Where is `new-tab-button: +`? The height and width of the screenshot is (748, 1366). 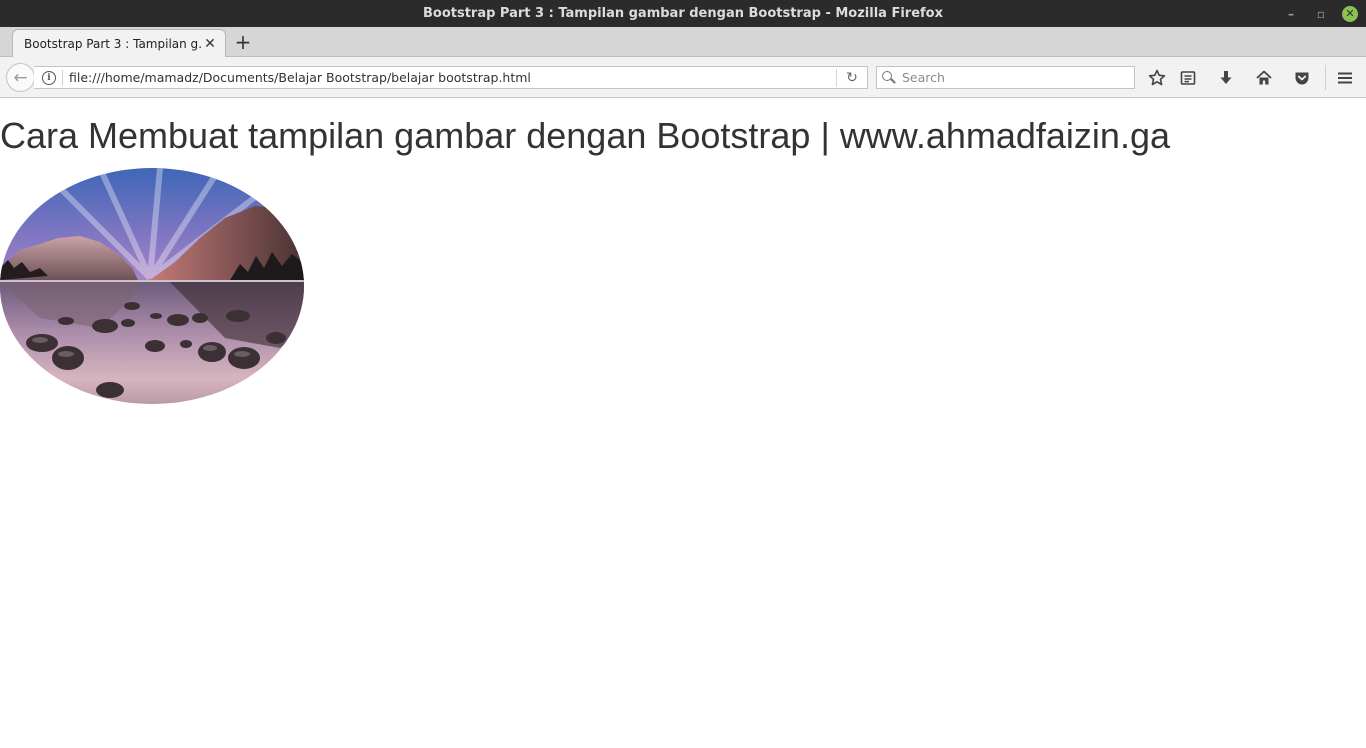 new-tab-button: + is located at coordinates (243, 42).